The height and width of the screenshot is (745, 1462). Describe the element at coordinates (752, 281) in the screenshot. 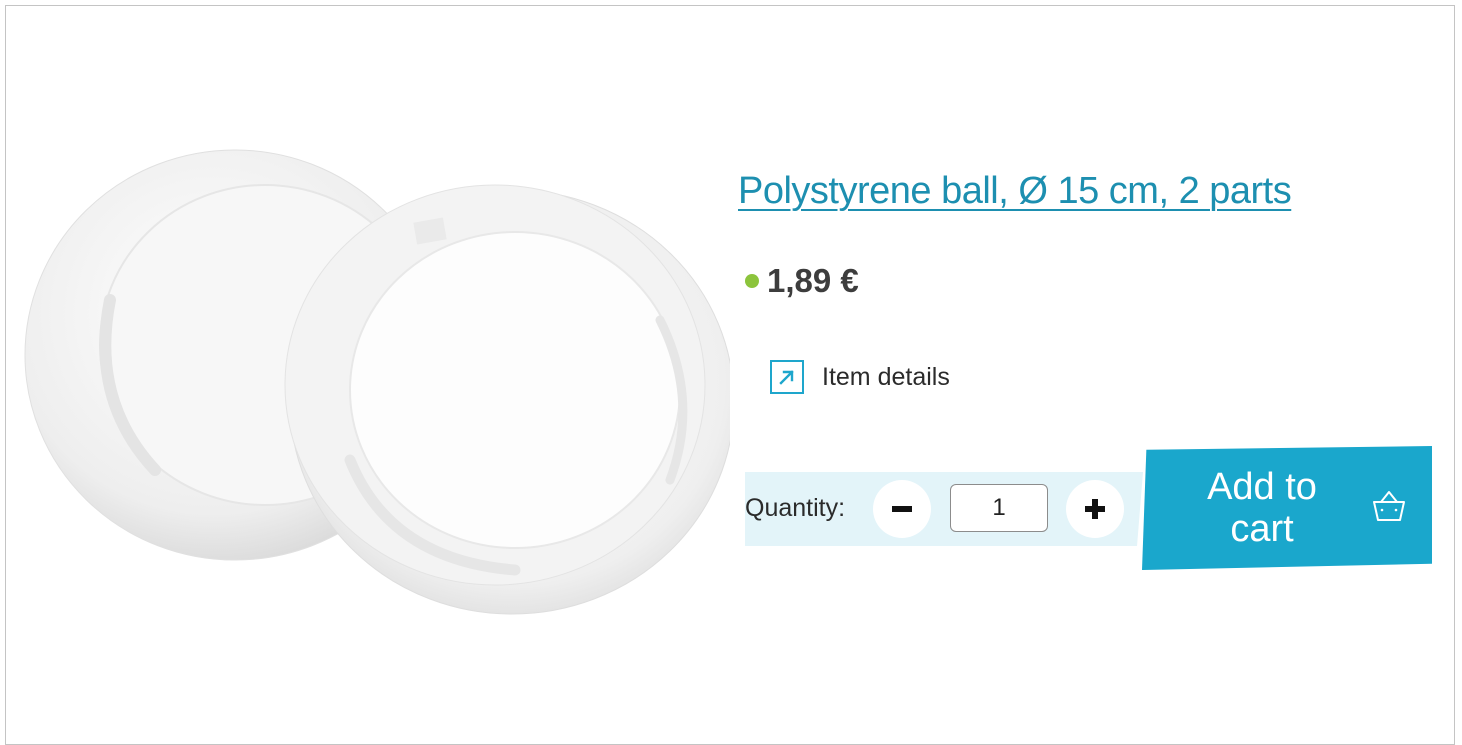

I see `in-stock-indicator` at that location.